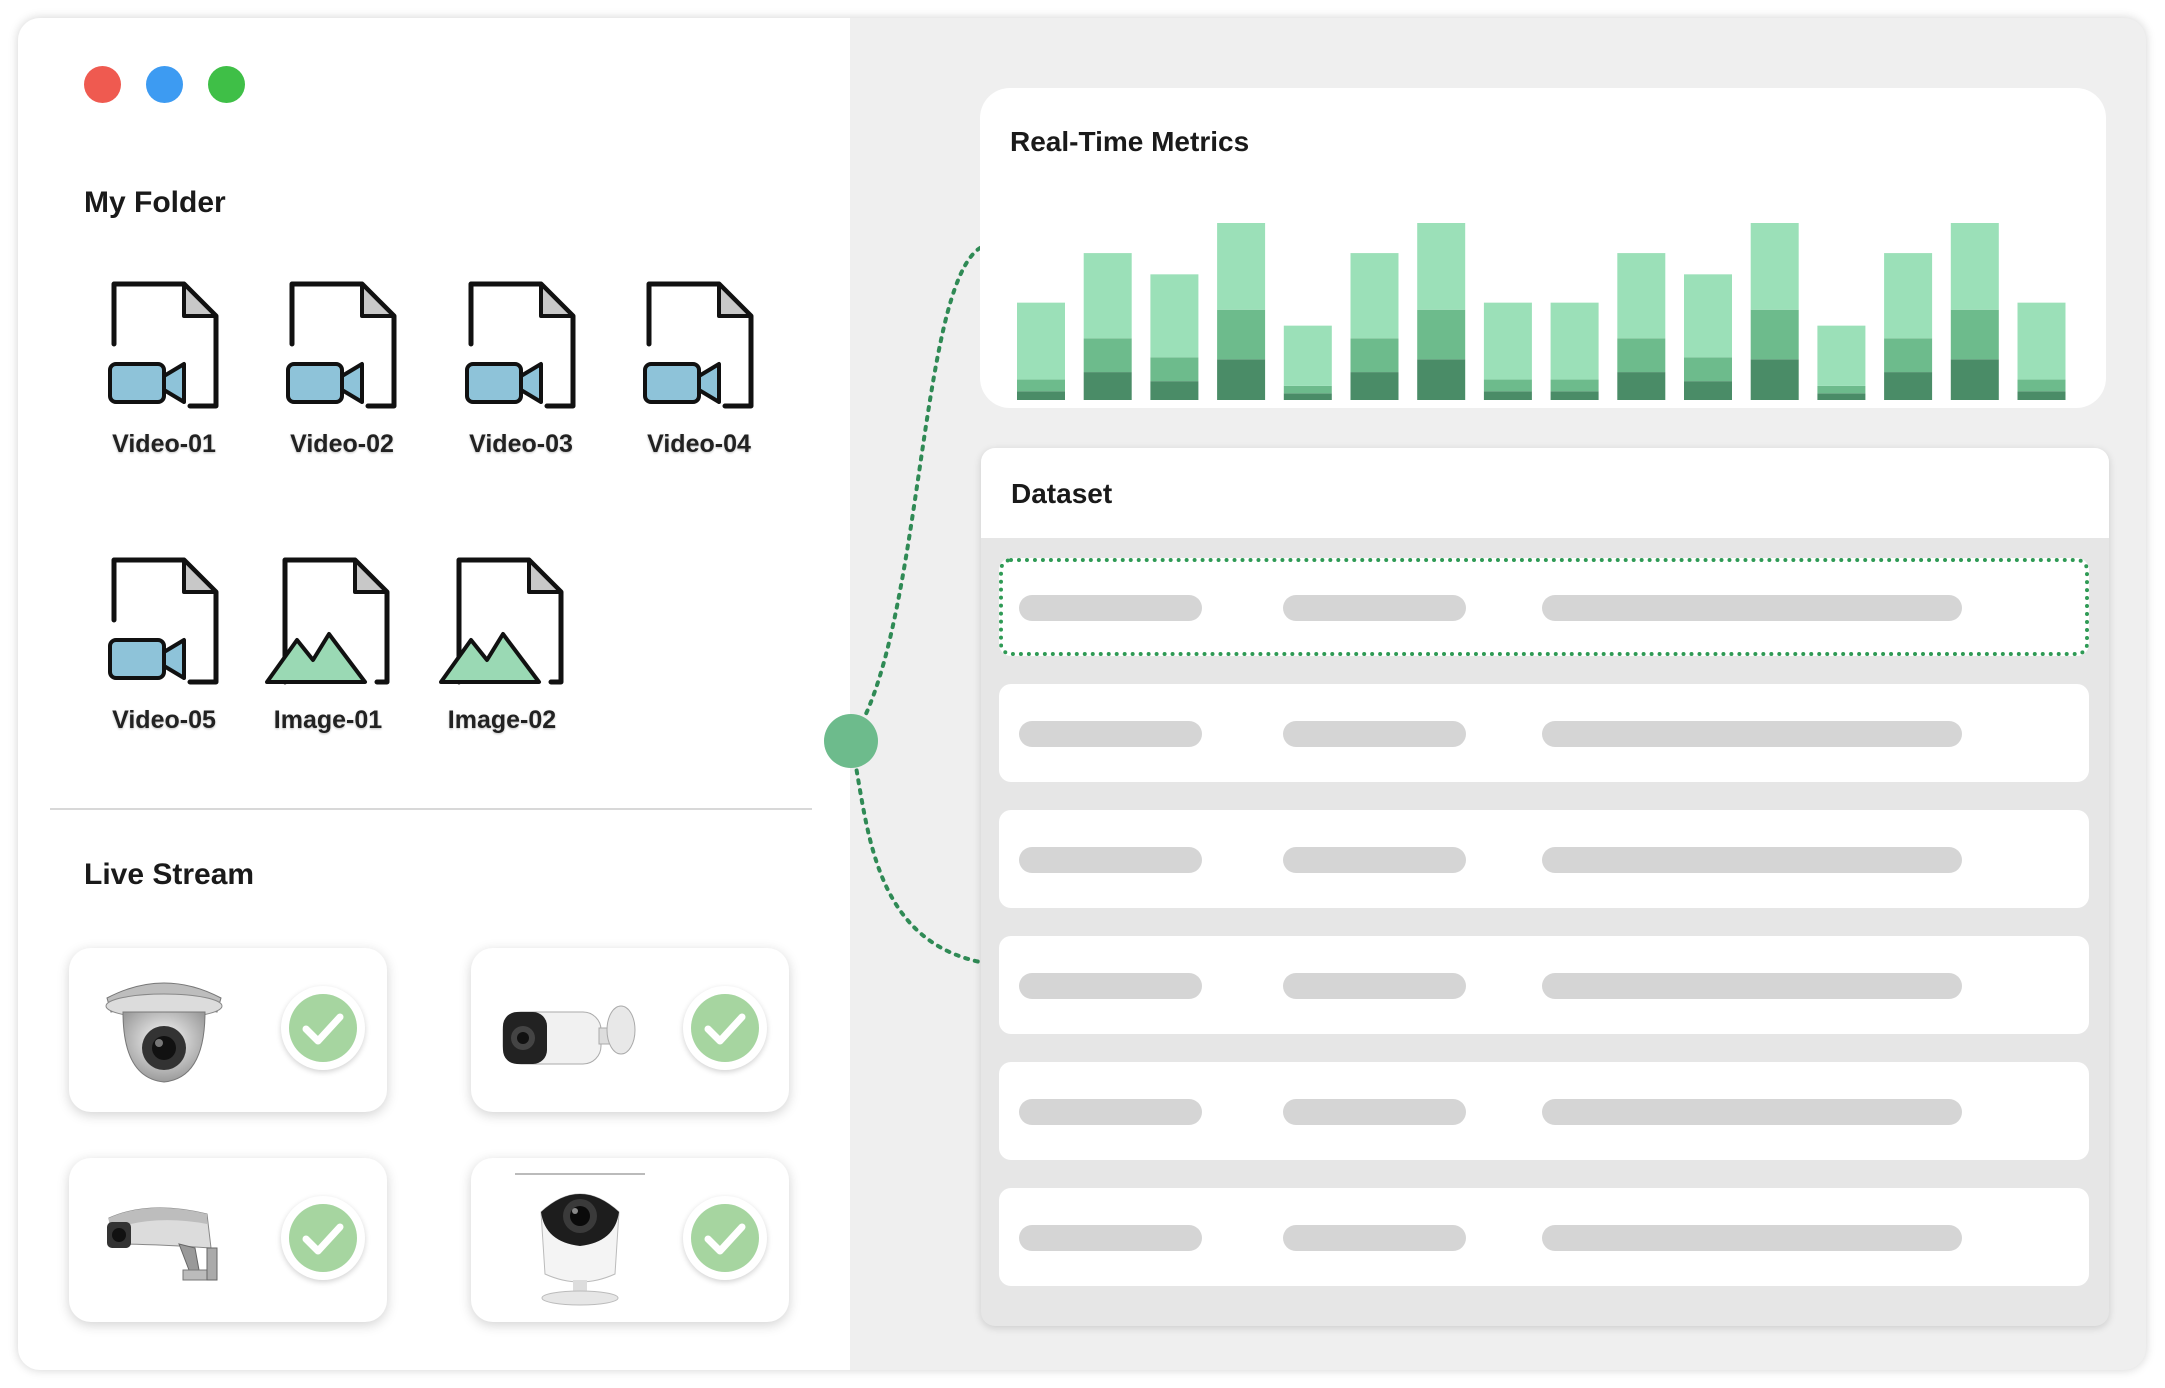  What do you see at coordinates (851, 741) in the screenshot?
I see `connector-node` at bounding box center [851, 741].